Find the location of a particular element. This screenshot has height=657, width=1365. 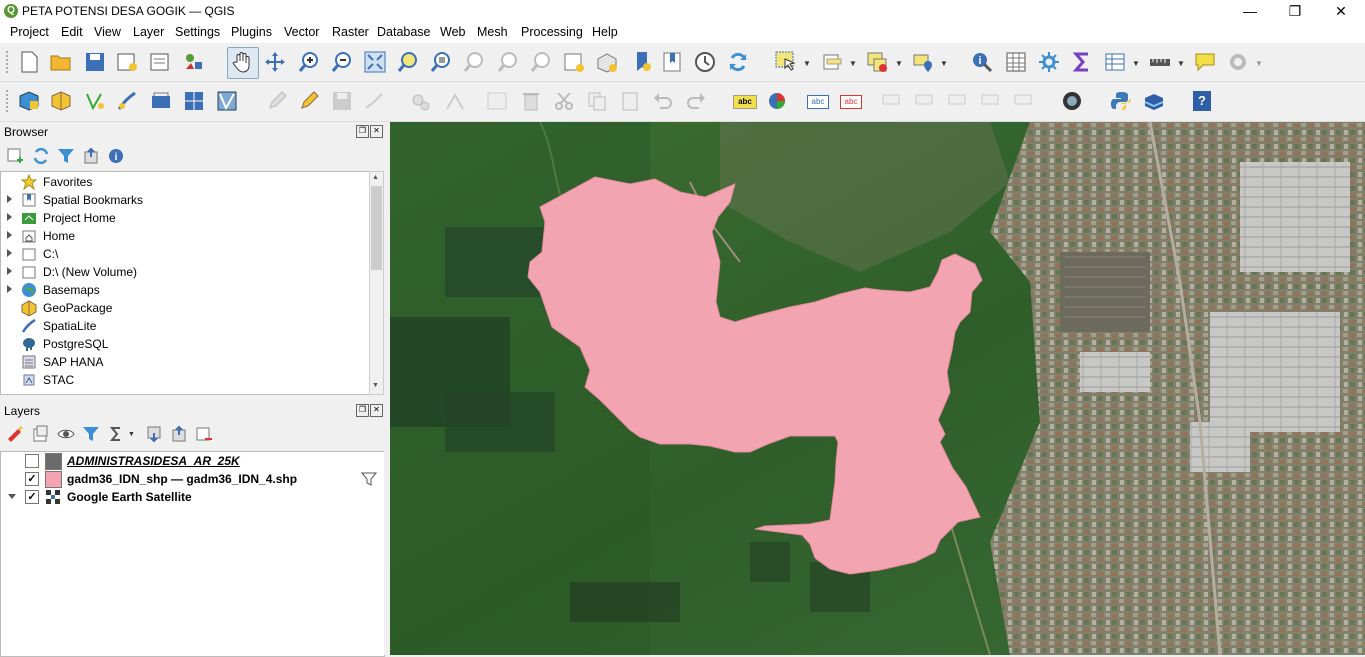

map-tips-icon is located at coordinates (1205, 62).